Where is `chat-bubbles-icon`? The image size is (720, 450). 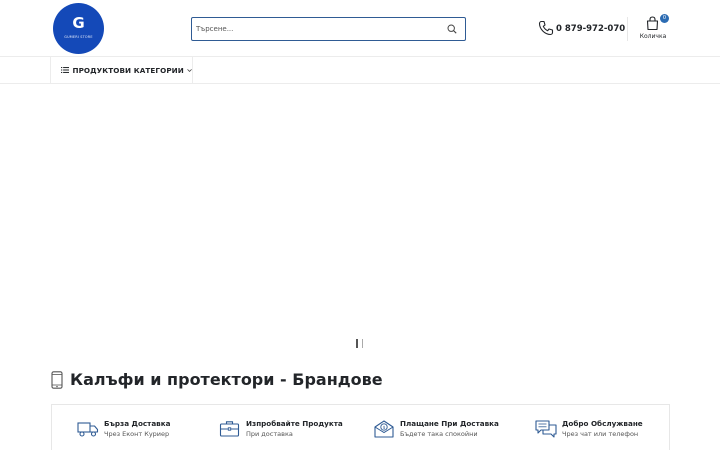
chat-bubbles-icon is located at coordinates (546, 429).